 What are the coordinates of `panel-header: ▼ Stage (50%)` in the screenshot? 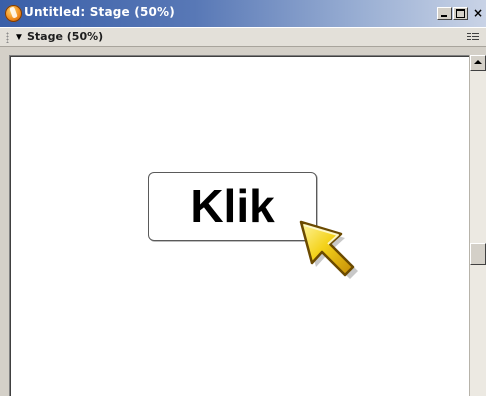 It's located at (243, 37).